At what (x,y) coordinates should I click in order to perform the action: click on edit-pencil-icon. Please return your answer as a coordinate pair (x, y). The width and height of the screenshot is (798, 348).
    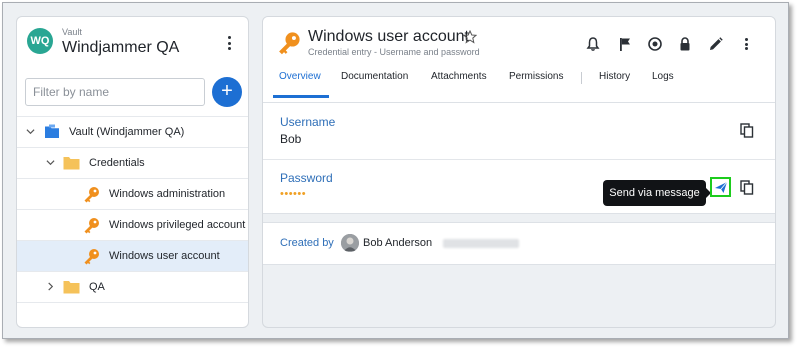
    Looking at the image, I should click on (716, 44).